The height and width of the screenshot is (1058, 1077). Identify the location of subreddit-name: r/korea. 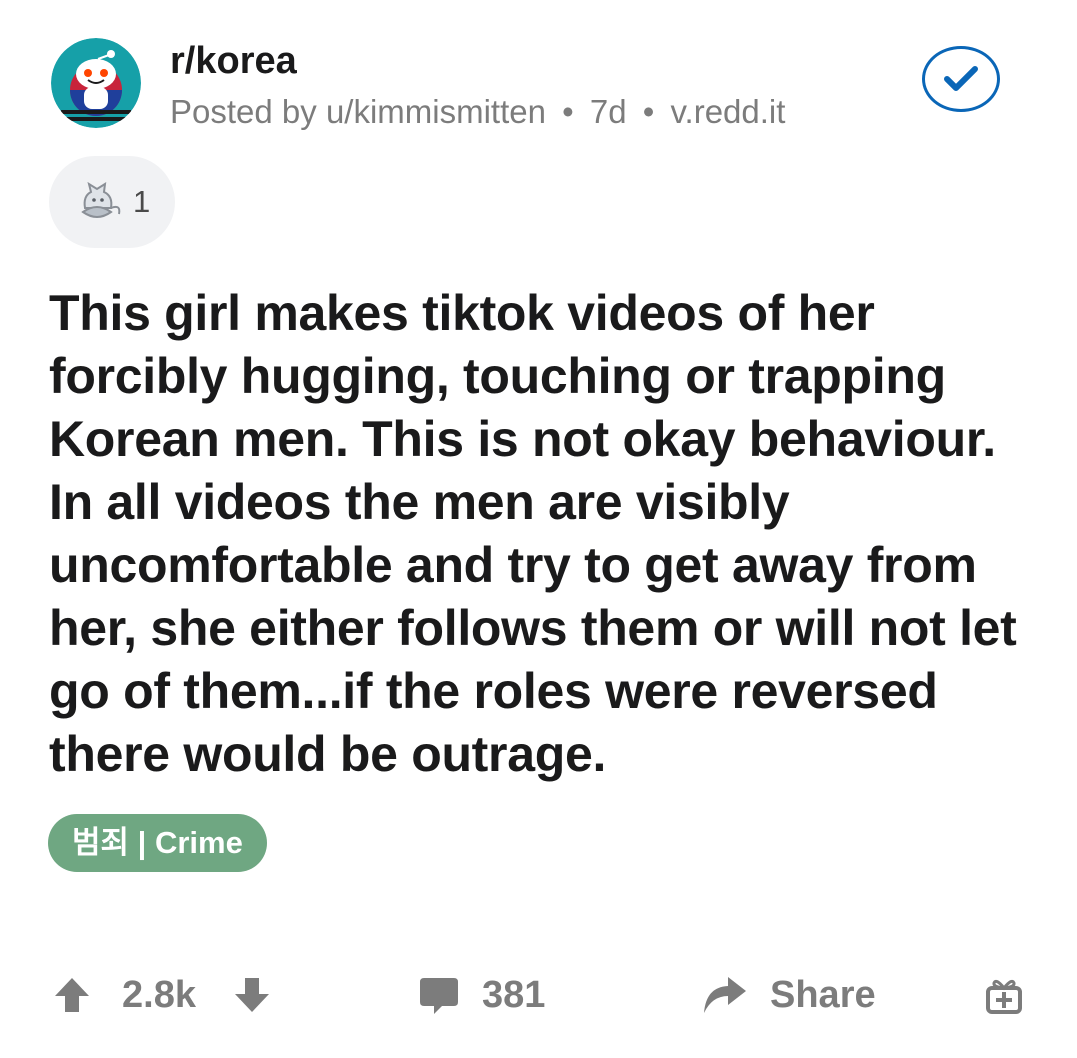
(233, 61).